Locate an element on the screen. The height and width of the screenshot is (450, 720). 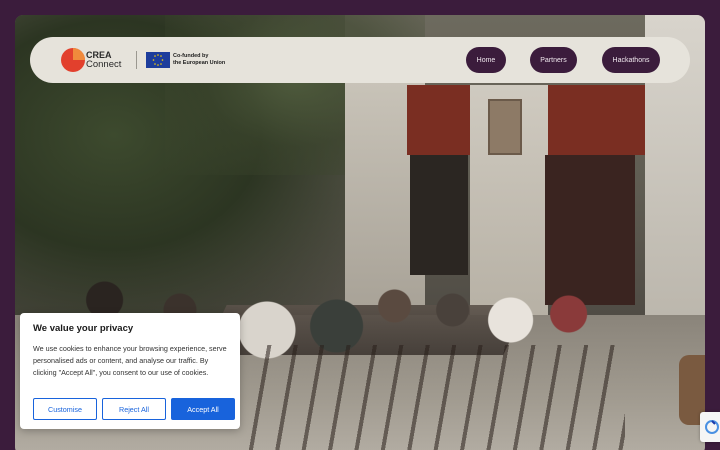
eu-text-line2: the European Union is located at coordinates (199, 63).